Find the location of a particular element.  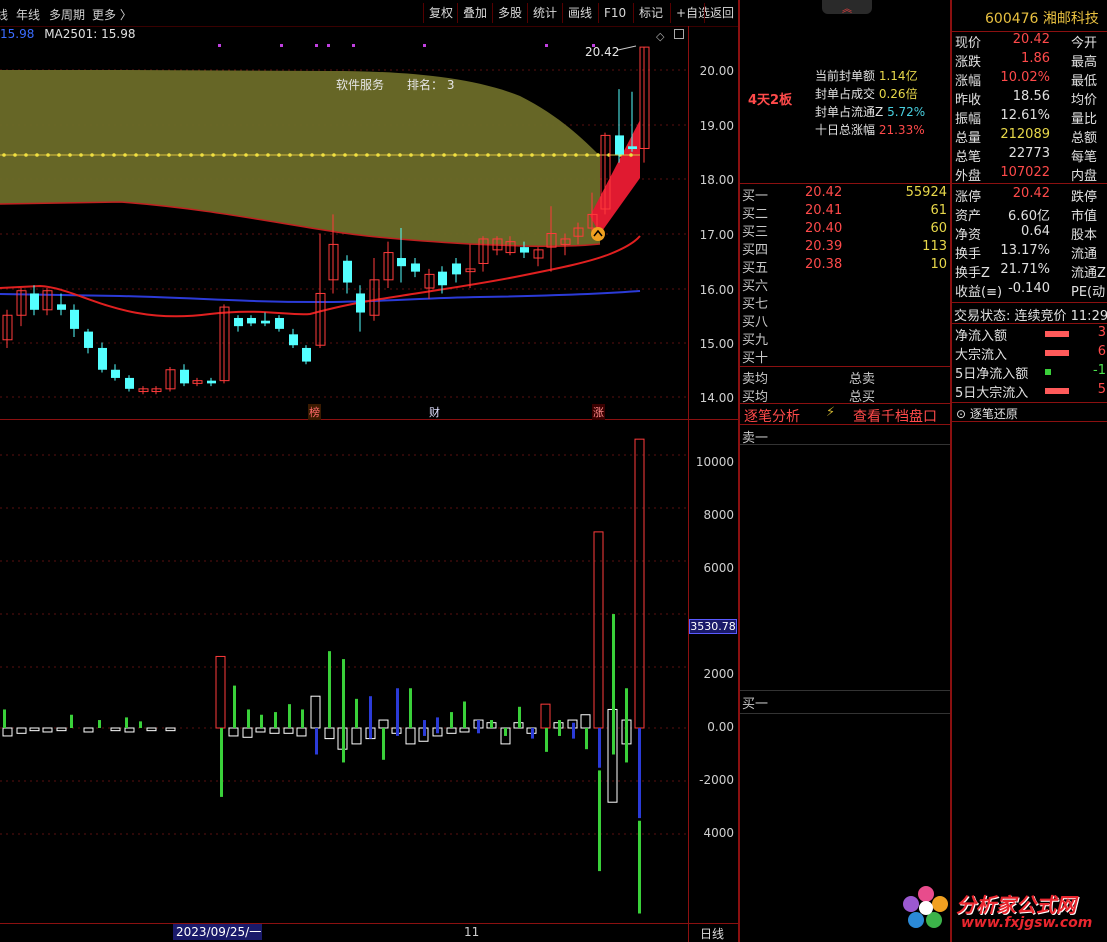

statistics-button: 统计 is located at coordinates (544, 13).